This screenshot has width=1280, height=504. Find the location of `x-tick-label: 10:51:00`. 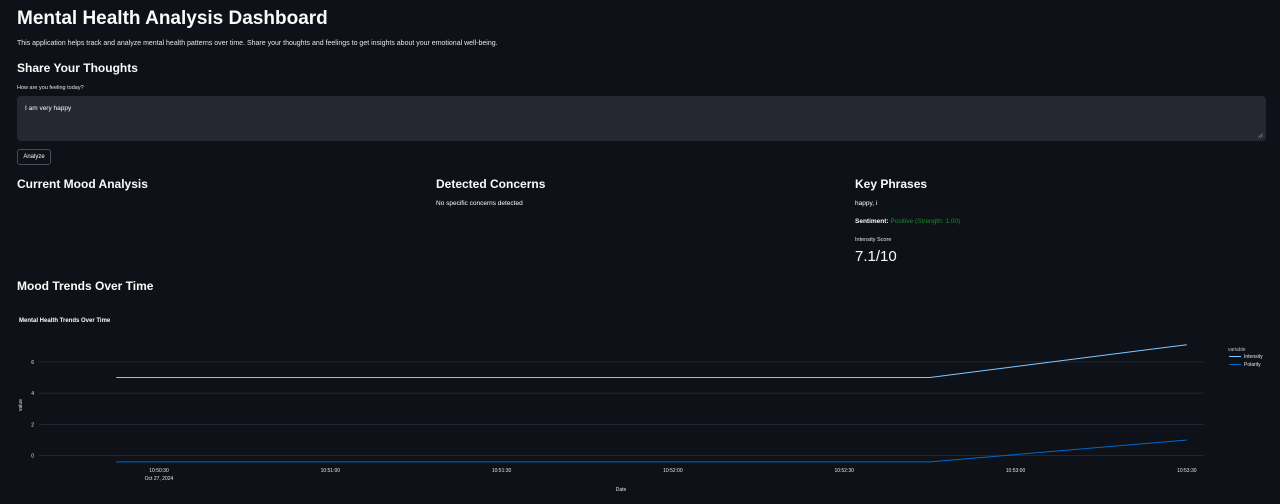

x-tick-label: 10:51:00 is located at coordinates (331, 471).